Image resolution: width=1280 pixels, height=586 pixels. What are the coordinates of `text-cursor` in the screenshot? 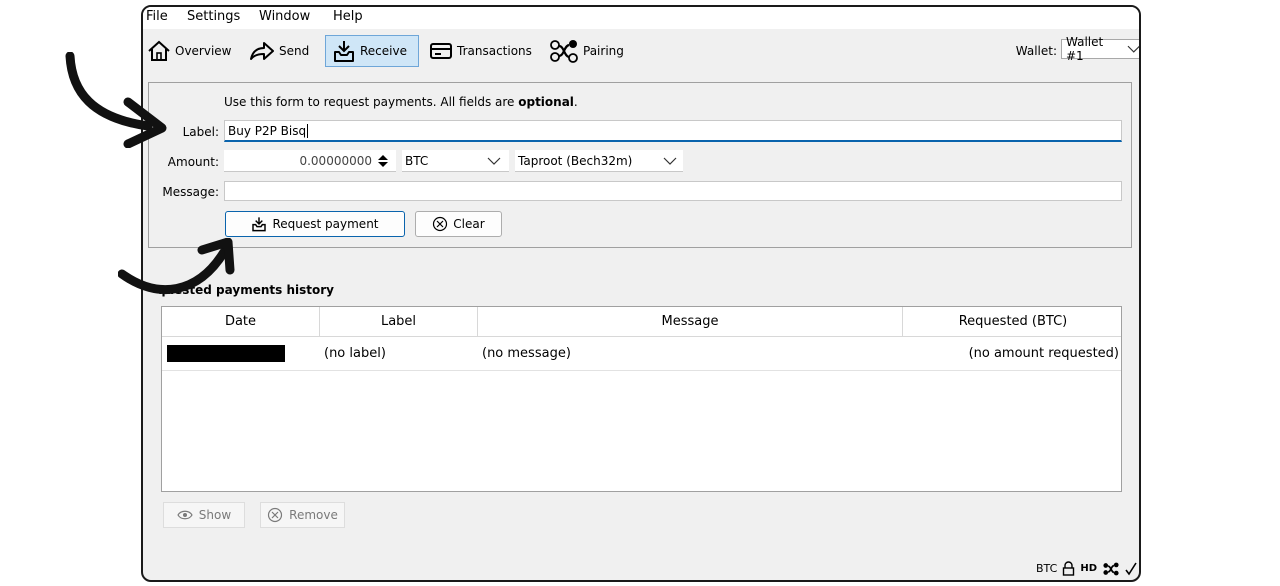 It's located at (308, 130).